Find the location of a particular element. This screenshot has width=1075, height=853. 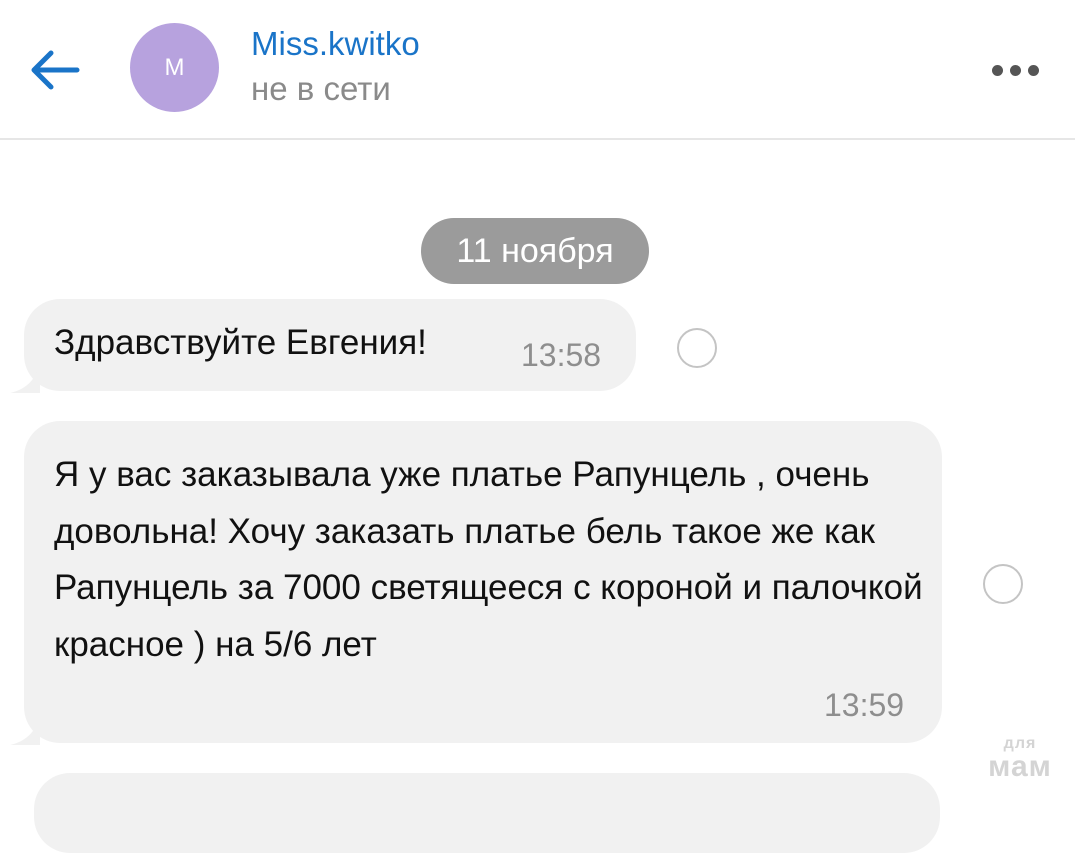

avatar-letter: М is located at coordinates (174, 67).